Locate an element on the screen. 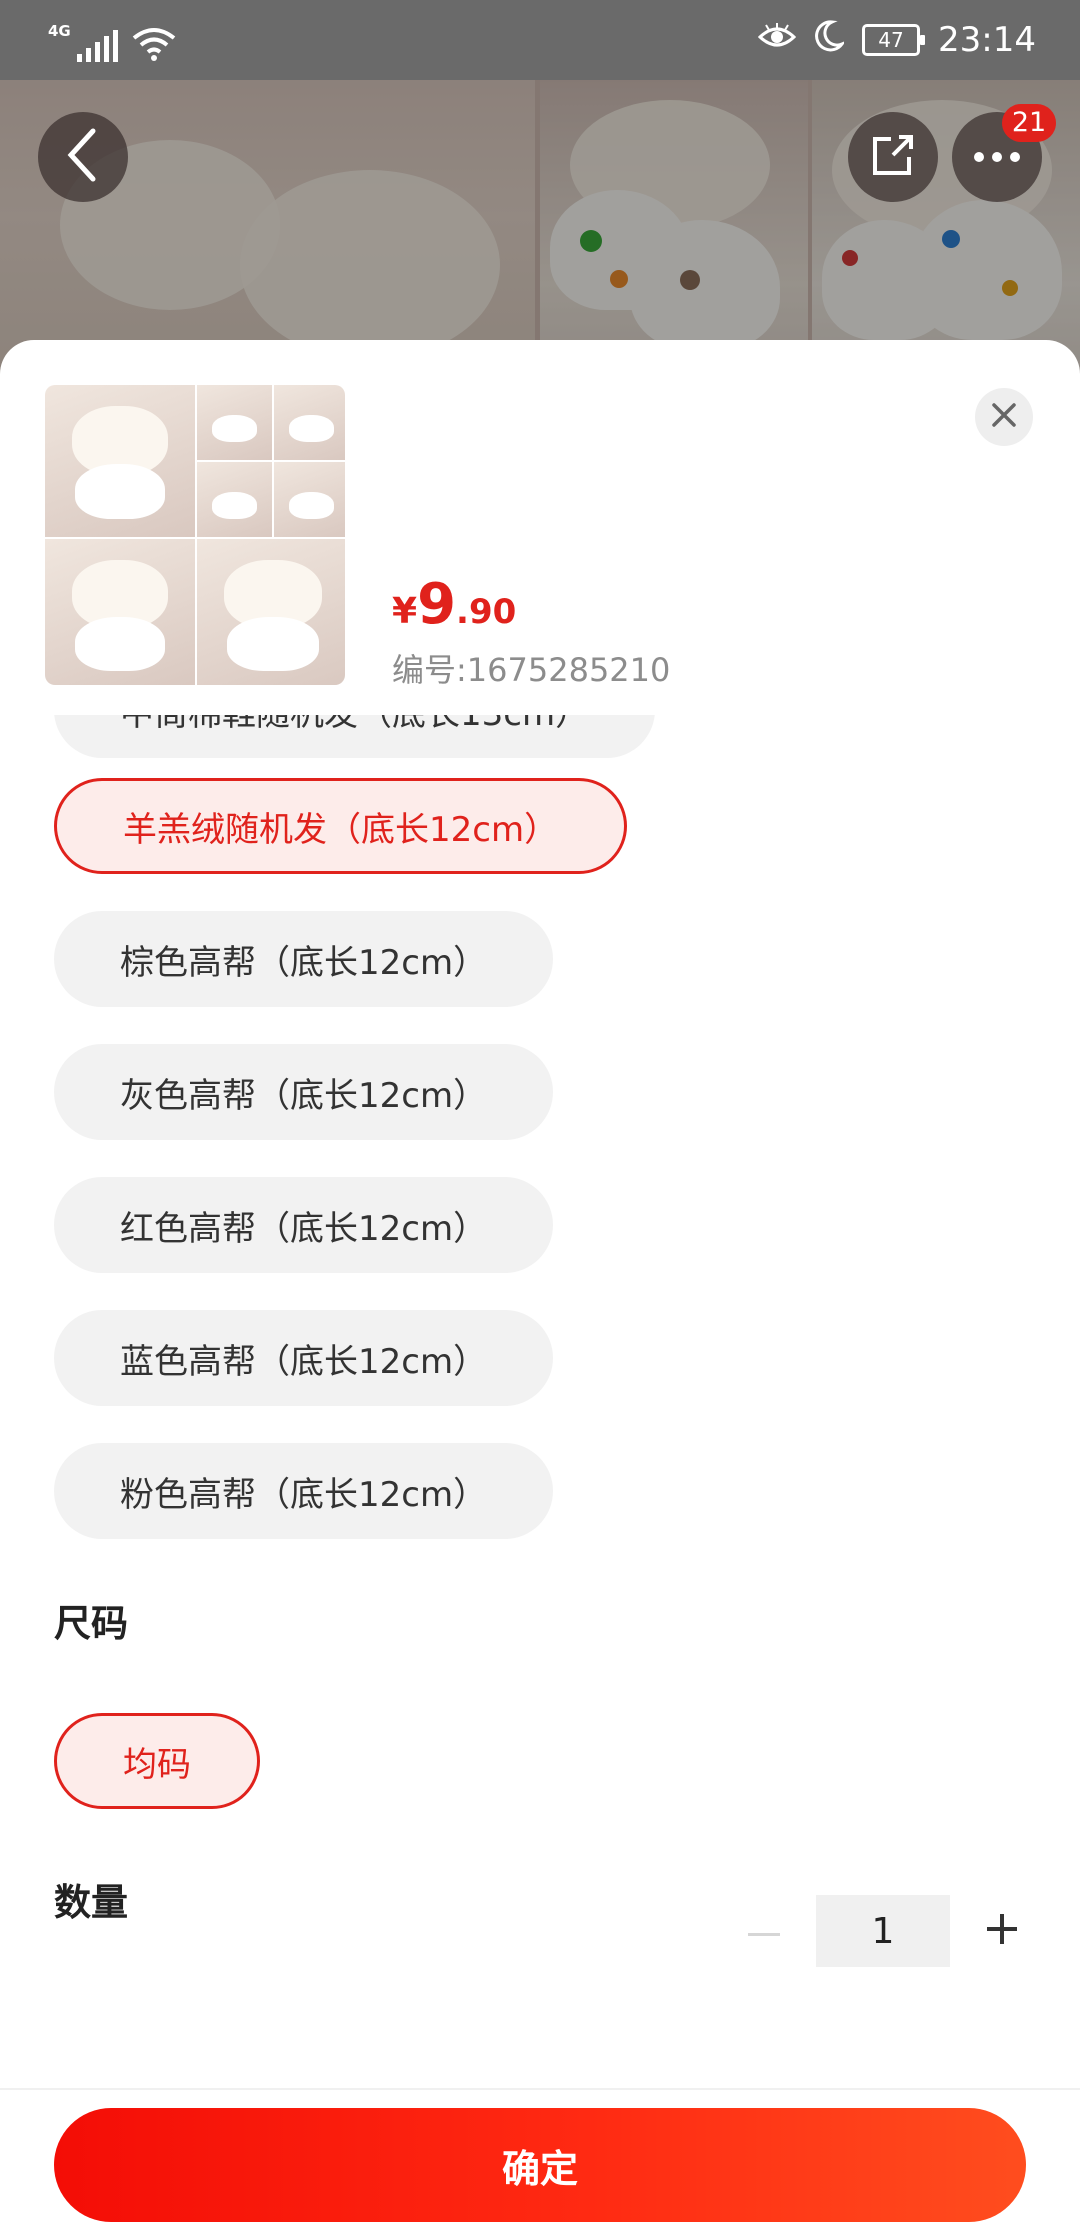 The width and height of the screenshot is (1080, 2240). signal-icon is located at coordinates (97, 46).